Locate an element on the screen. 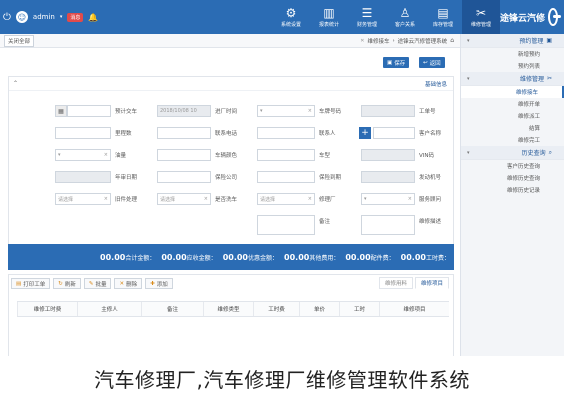 This screenshot has height=400, width=564. column-header: 主修人 is located at coordinates (109, 309).